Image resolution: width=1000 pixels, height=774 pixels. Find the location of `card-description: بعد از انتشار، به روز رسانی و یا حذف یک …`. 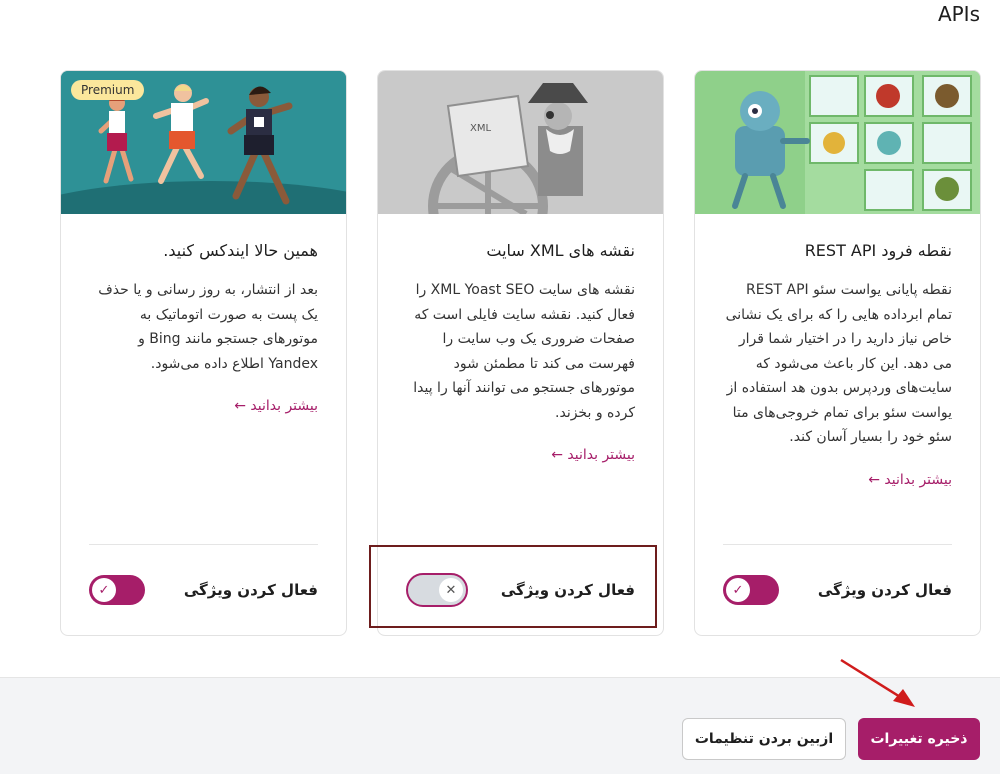

card-description: بعد از انتشار، به روز رسانی و یا حذف یک … is located at coordinates (208, 327).